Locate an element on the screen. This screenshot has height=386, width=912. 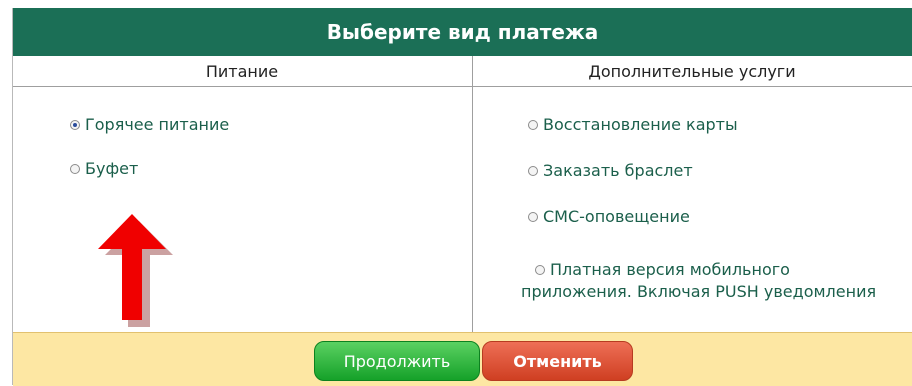
page-title: Выберите вид платежа is located at coordinates (462, 32).